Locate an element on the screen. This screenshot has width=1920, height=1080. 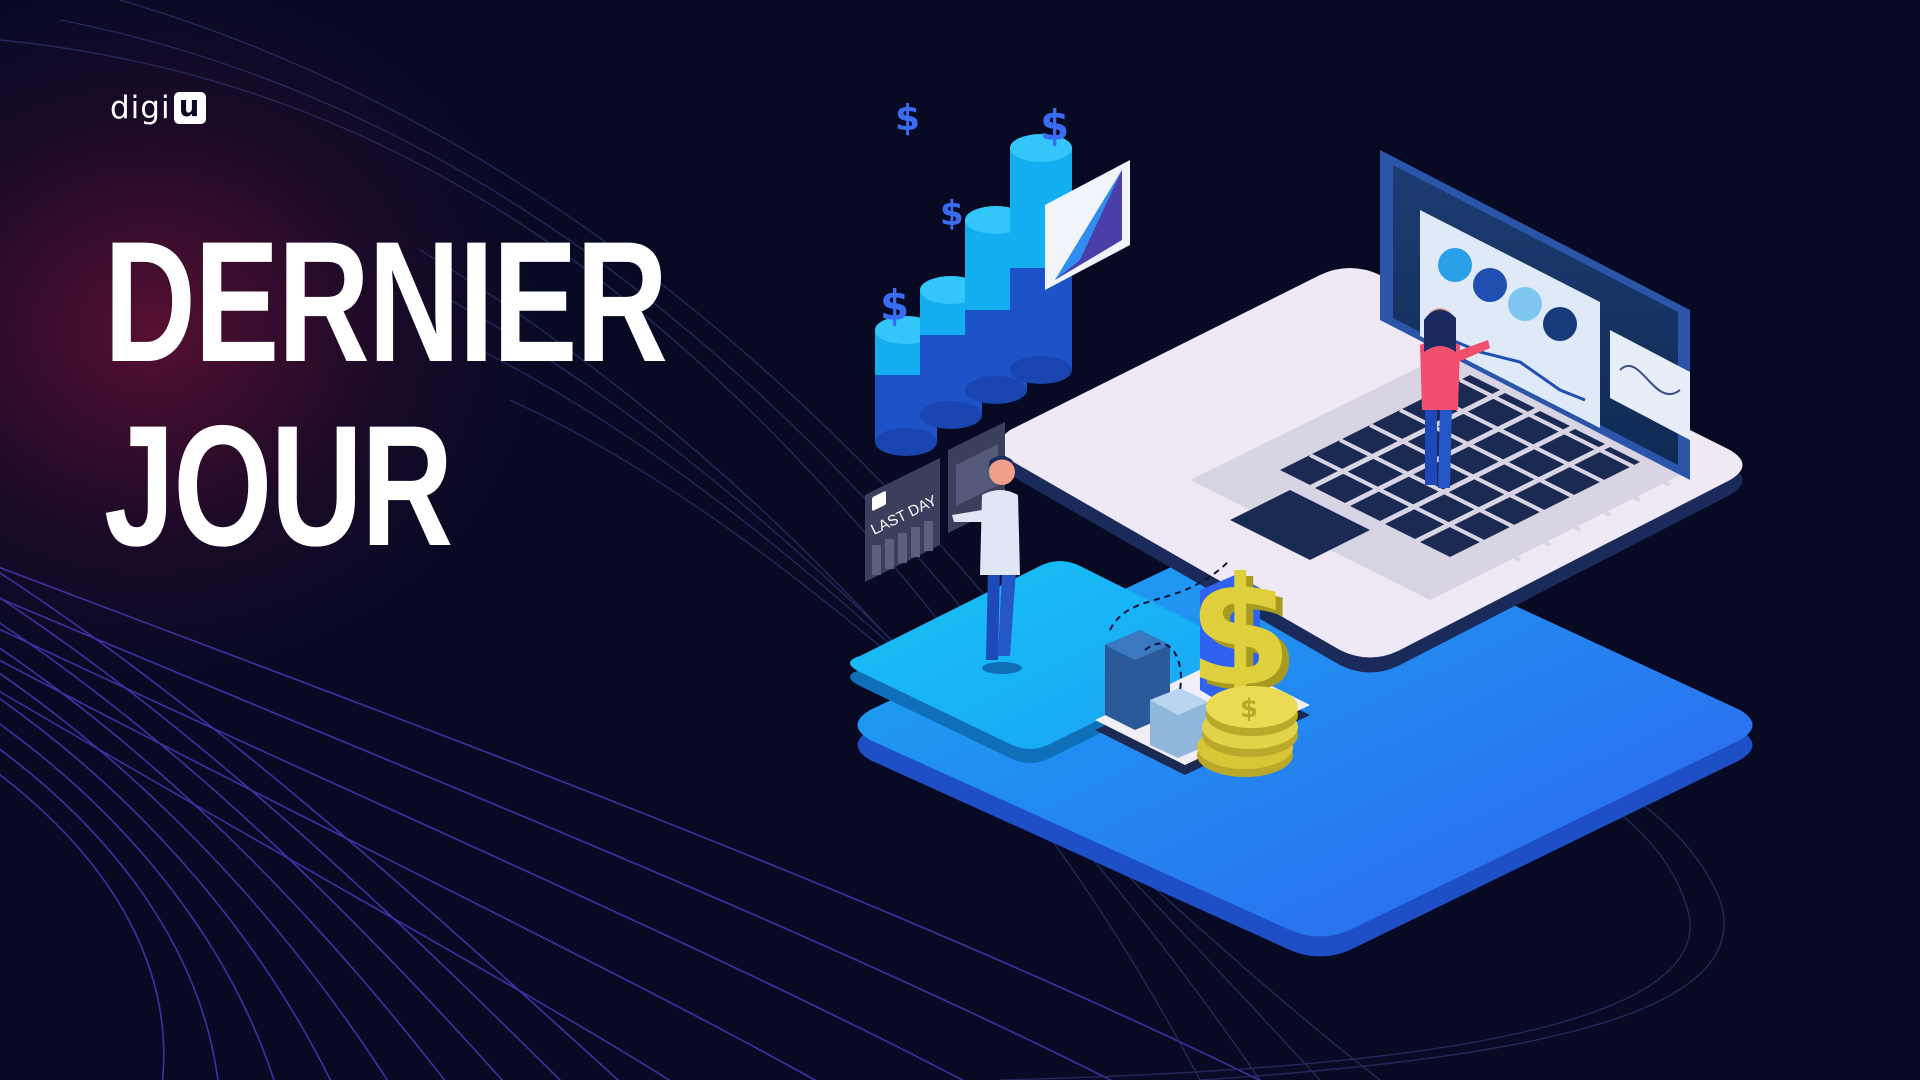
dollar-sign-3: $ is located at coordinates (952, 214).